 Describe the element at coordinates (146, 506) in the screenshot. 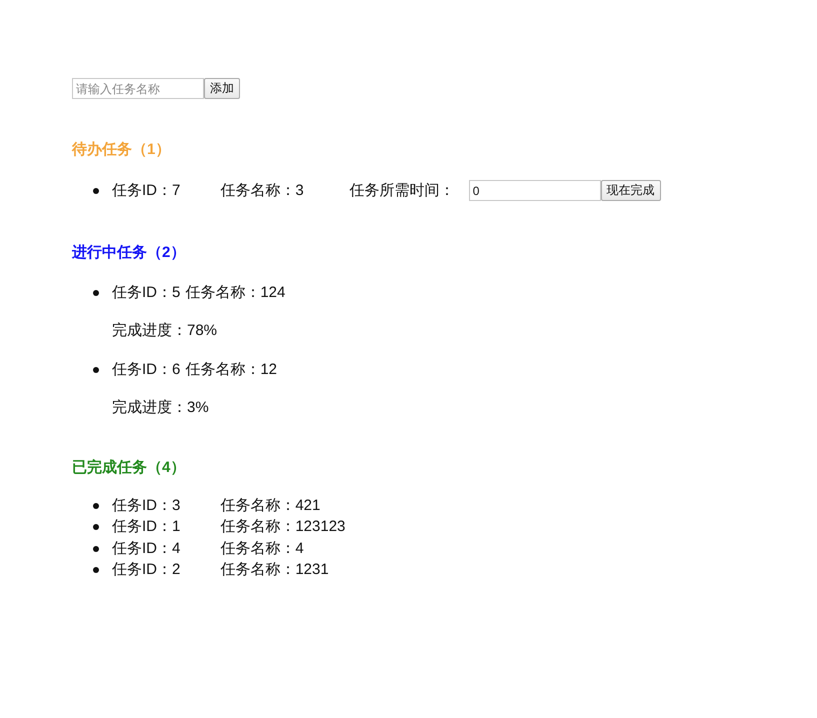

I see `task-id-text: 任务ID：3` at that location.